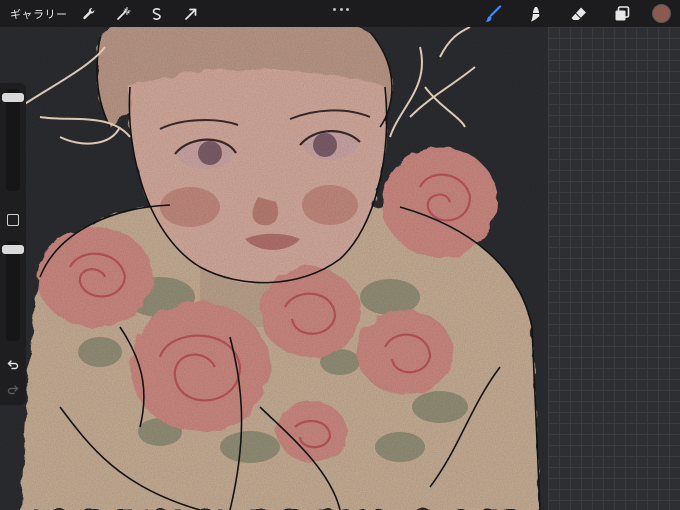  What do you see at coordinates (123, 14) in the screenshot?
I see `magic-wand-icon` at bounding box center [123, 14].